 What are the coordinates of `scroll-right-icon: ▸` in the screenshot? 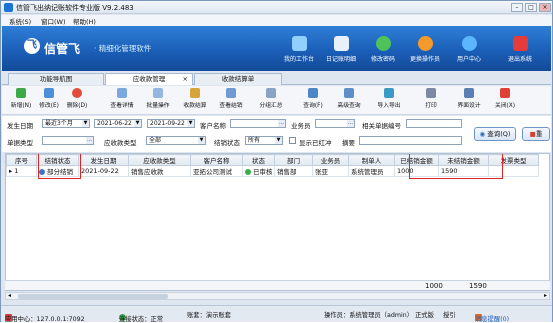 It's located at (545, 295).